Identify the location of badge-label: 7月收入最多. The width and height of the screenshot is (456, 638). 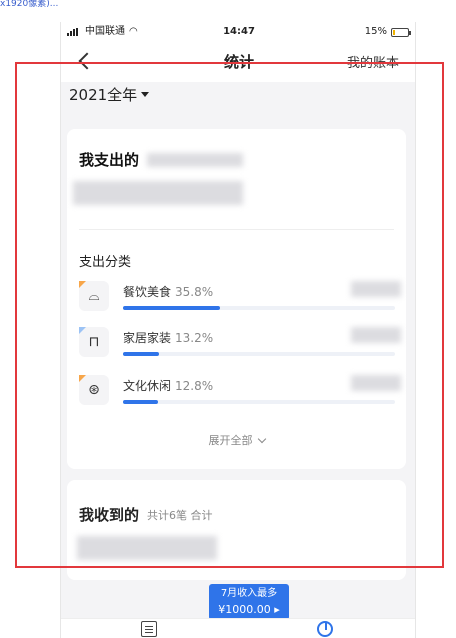
(249, 593).